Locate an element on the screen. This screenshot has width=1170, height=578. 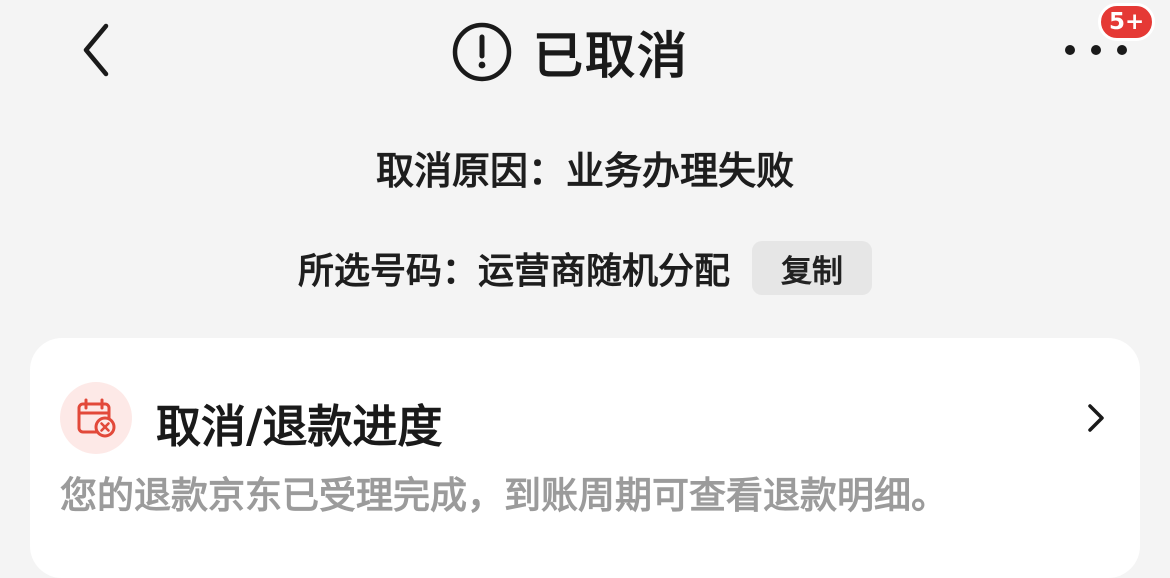
notification-badge: 5+ is located at coordinates (1127, 22).